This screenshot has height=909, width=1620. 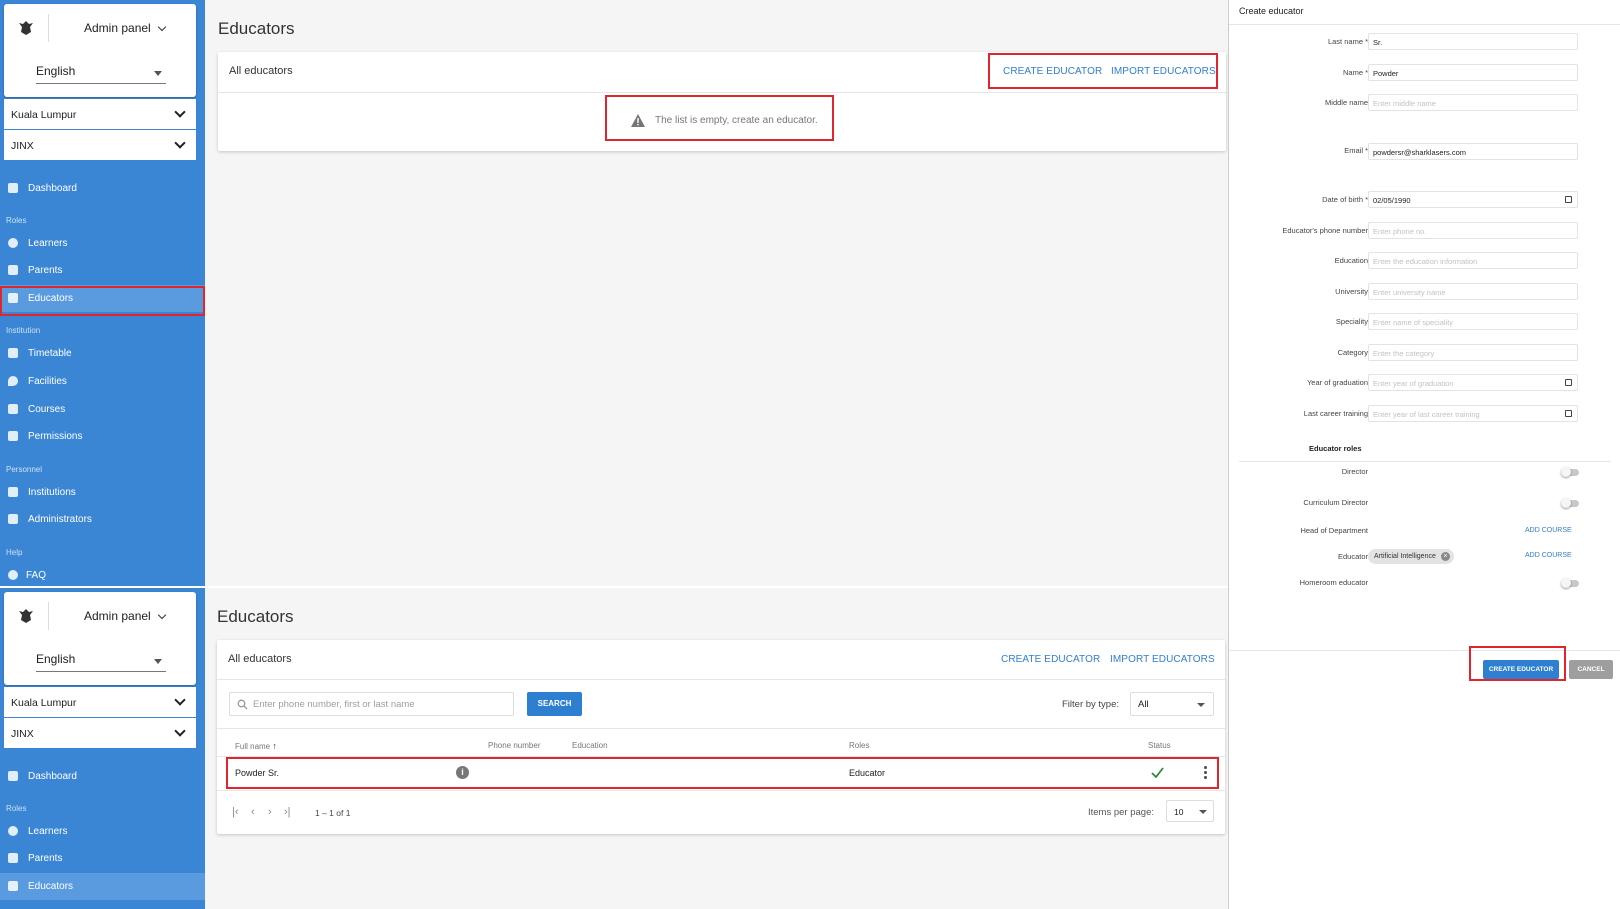 What do you see at coordinates (1570, 503) in the screenshot?
I see `curriculum-director-toggle` at bounding box center [1570, 503].